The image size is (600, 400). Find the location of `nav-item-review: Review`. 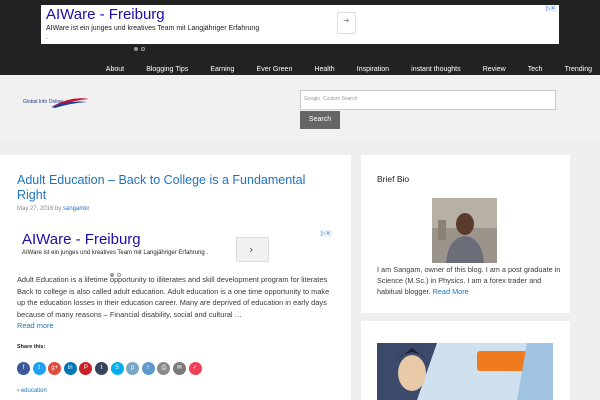

nav-item-review: Review is located at coordinates (494, 69).